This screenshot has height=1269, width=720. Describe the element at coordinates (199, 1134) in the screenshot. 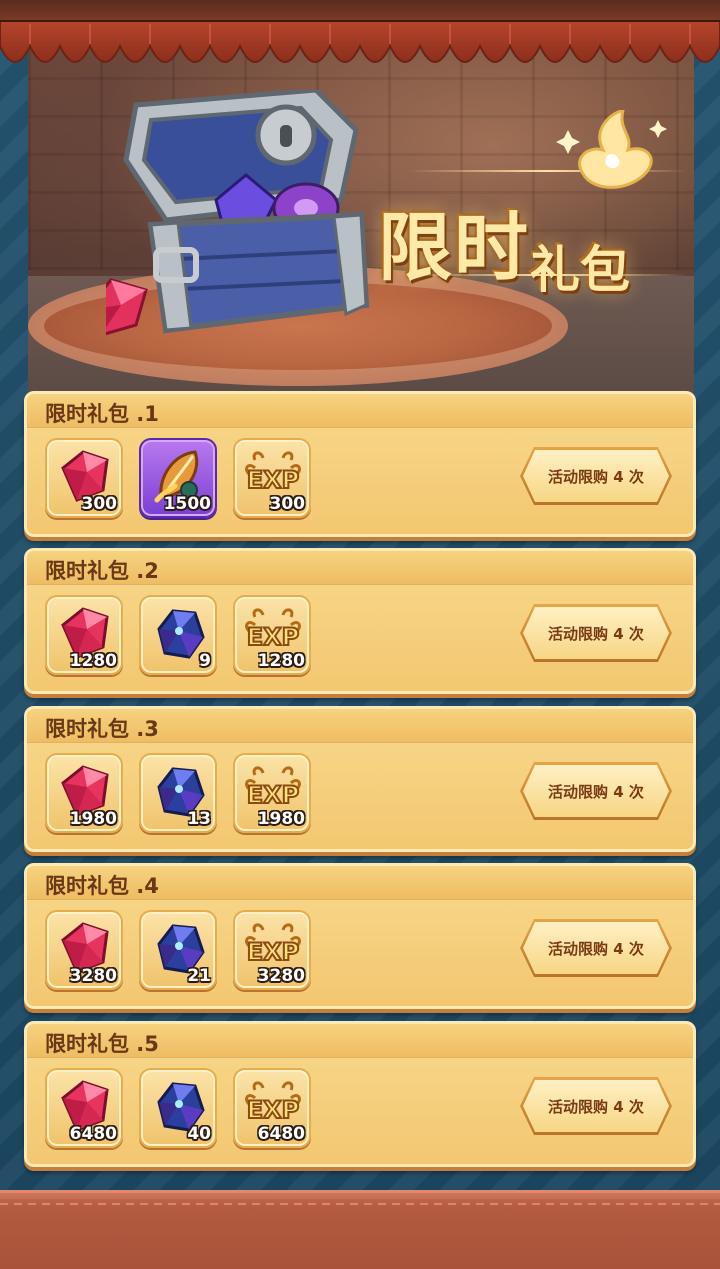

I see `reward-quantity: 40` at that location.